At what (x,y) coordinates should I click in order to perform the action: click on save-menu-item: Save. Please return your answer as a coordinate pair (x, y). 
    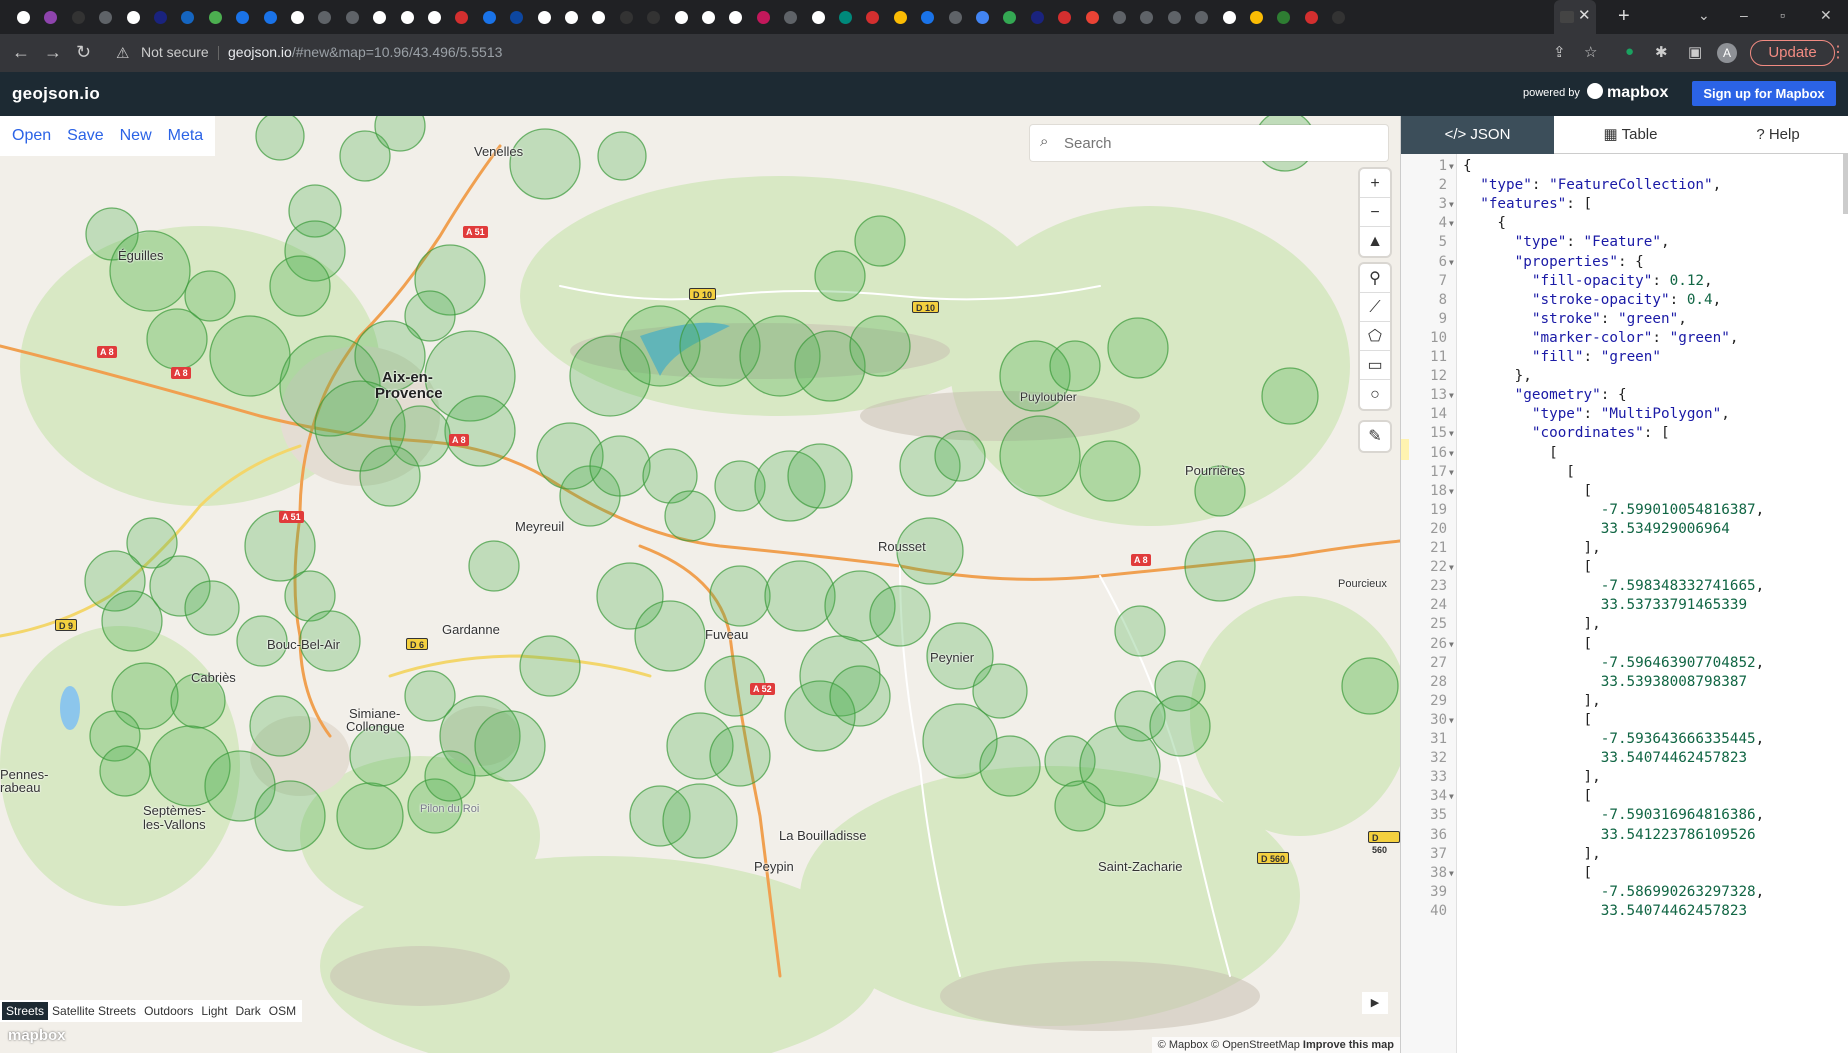
    Looking at the image, I should click on (85, 136).